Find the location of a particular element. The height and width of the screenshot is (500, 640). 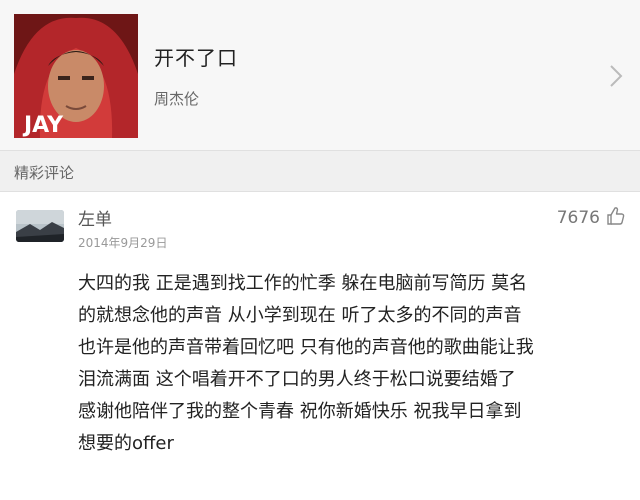

comment-line: 感谢他陪伴了我的整个青春 祝你新婚快乐 祝我早日拿到 is located at coordinates (300, 411).